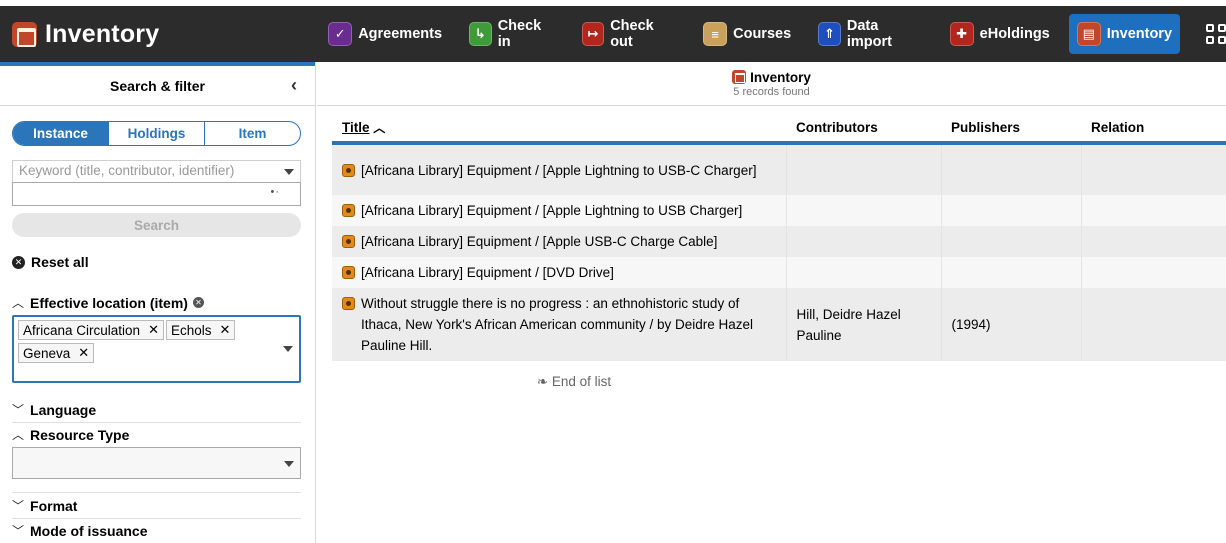  Describe the element at coordinates (715, 34) in the screenshot. I see `courses-icon: ≡` at that location.